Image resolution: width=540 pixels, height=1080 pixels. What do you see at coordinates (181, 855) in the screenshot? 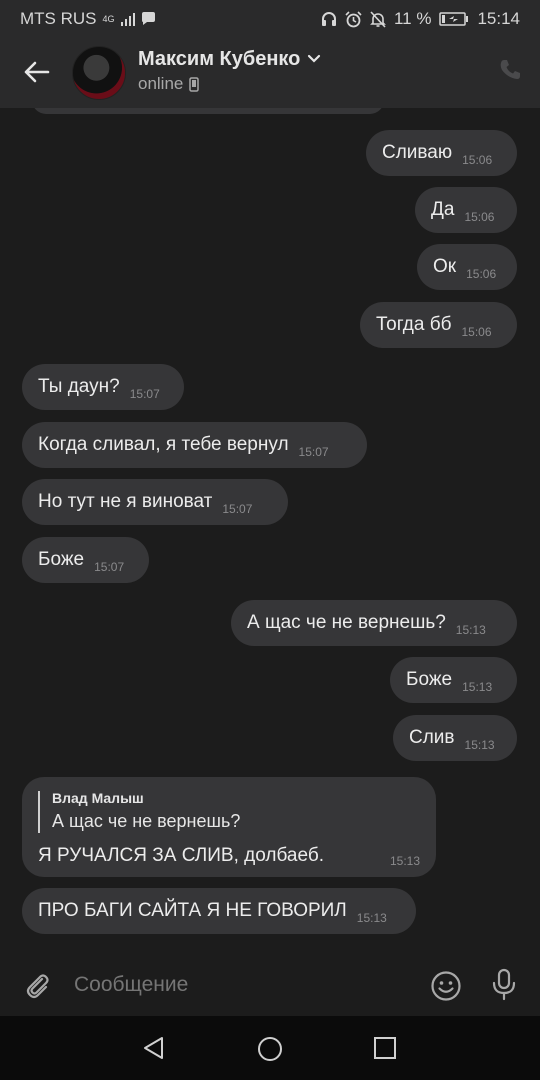
I see `message-text: Я РУЧАЛСЯ ЗА СЛИВ, долбаеб.` at bounding box center [181, 855].